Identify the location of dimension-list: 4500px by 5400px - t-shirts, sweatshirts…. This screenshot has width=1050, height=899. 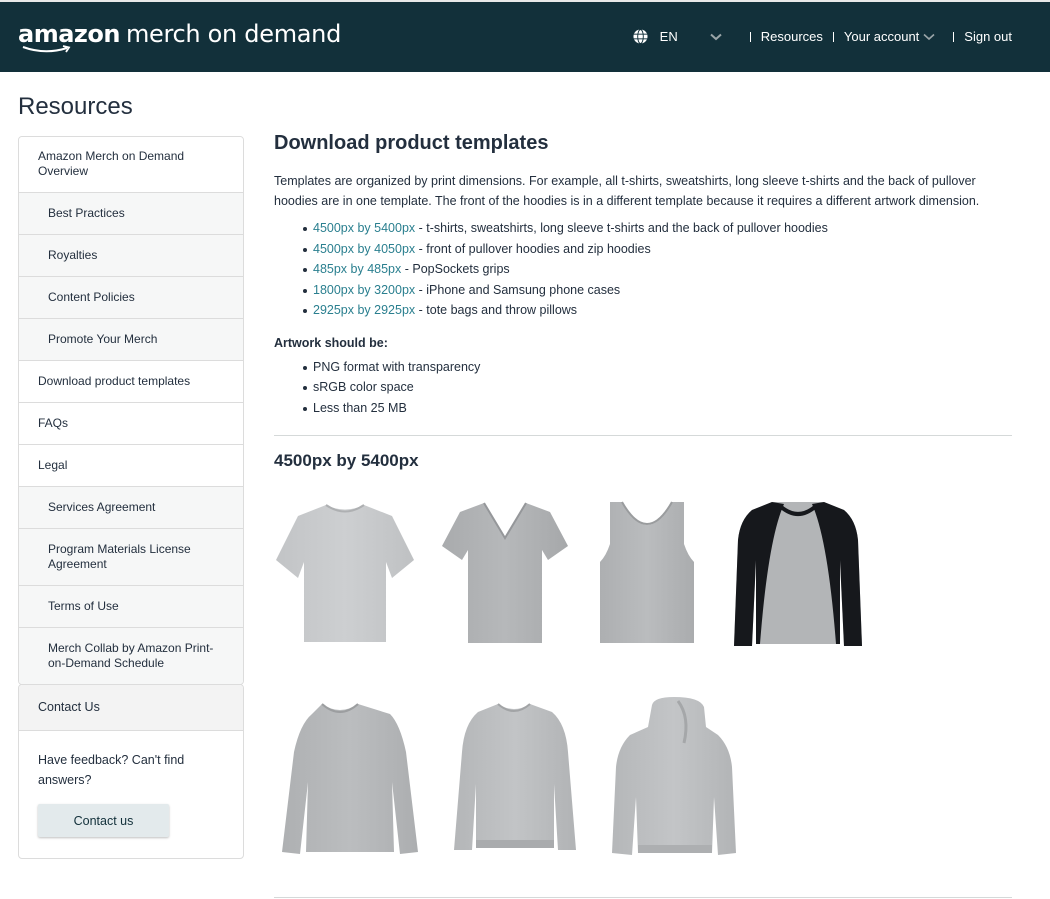
(657, 269).